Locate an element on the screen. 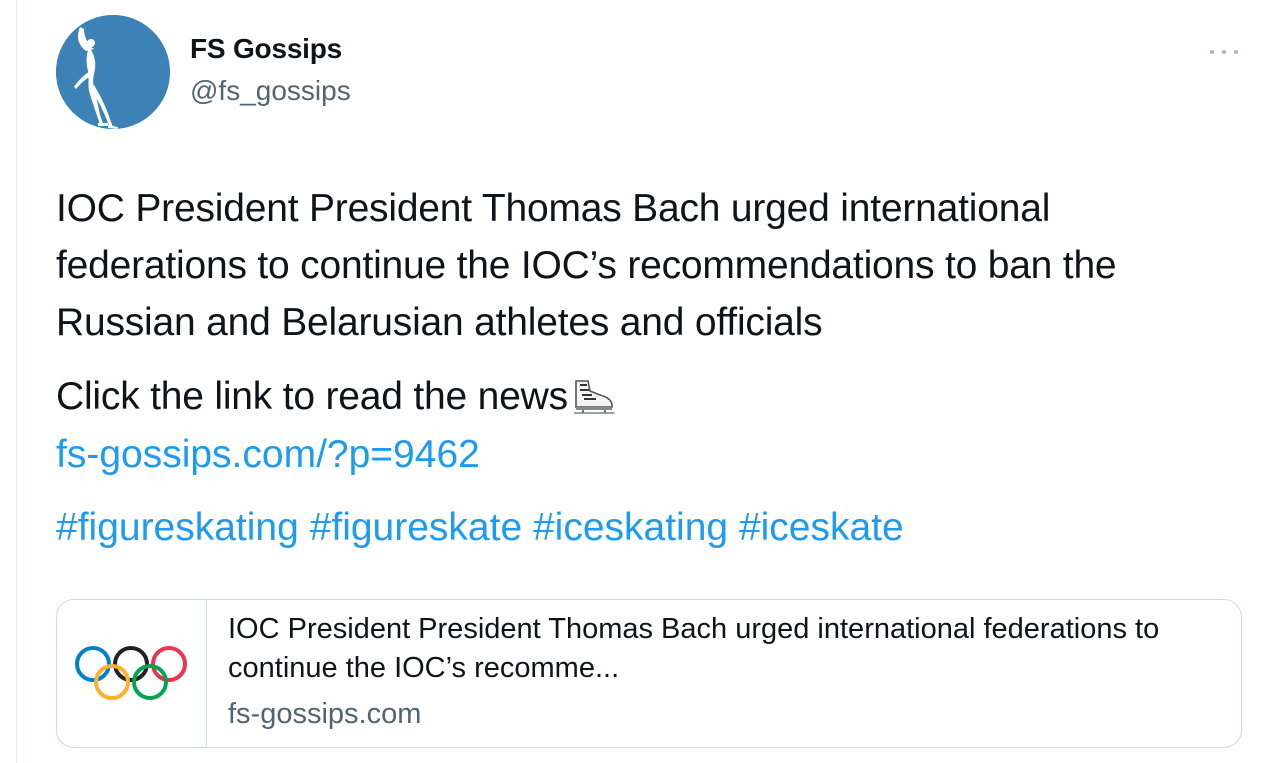  ice-skate-icon is located at coordinates (594, 397).